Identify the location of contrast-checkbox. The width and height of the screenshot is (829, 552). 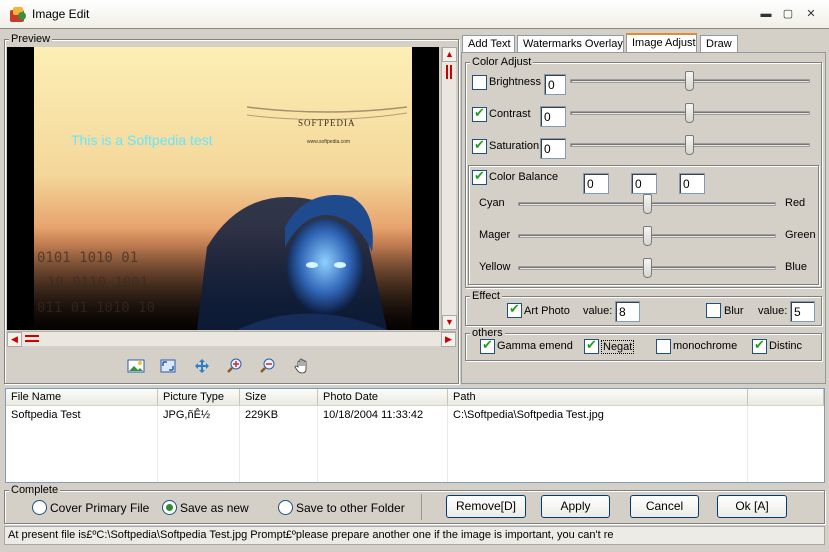
(479, 113).